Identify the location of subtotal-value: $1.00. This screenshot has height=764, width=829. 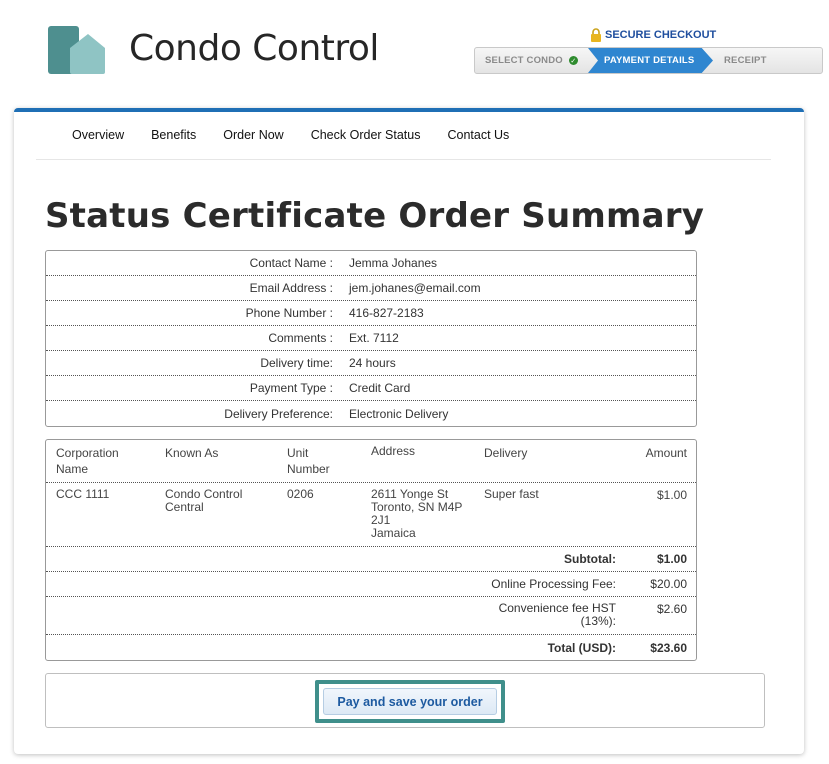
(671, 559).